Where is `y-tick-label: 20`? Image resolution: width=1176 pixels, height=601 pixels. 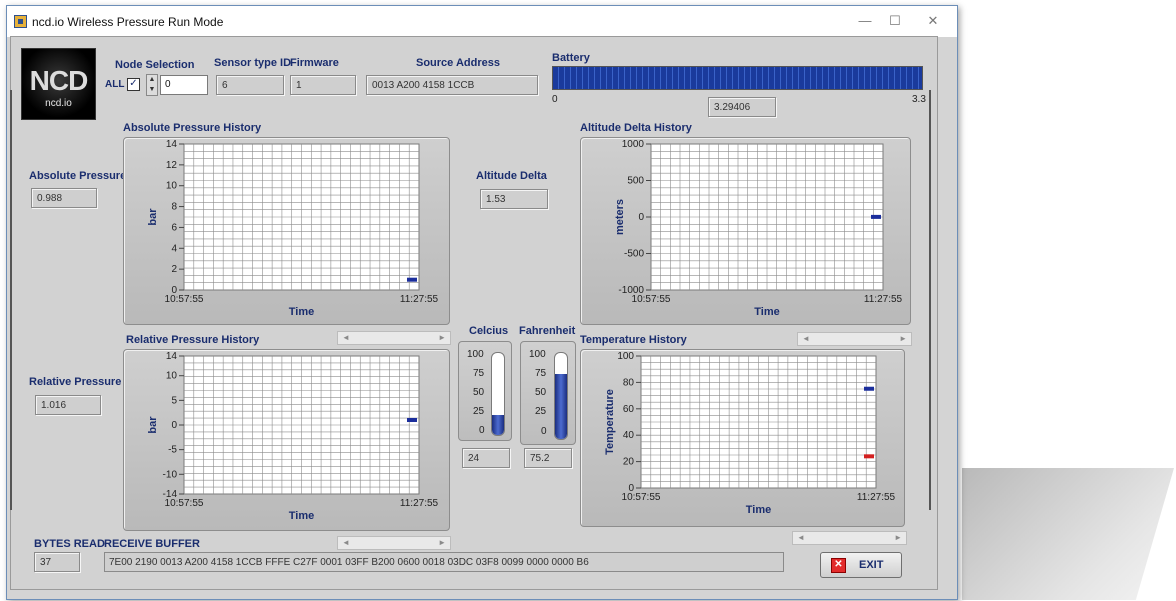 y-tick-label: 20 is located at coordinates (629, 462).